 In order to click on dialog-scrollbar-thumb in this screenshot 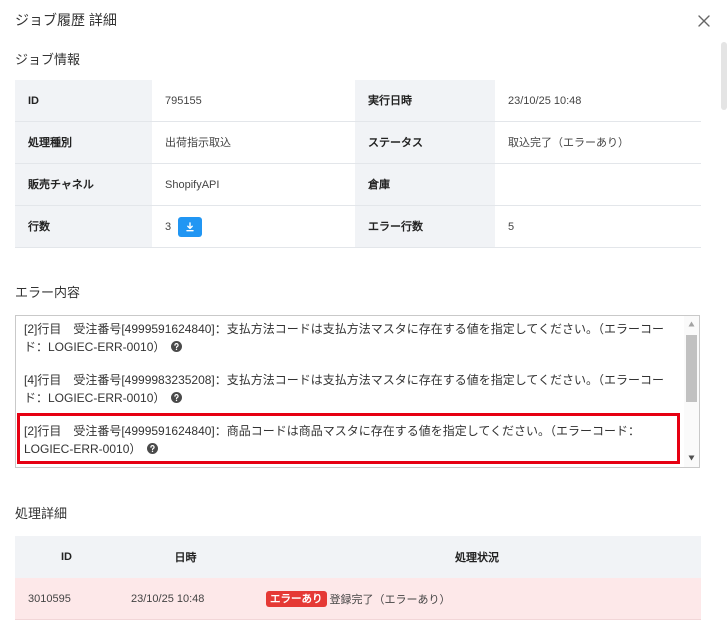, I will do `click(724, 76)`.